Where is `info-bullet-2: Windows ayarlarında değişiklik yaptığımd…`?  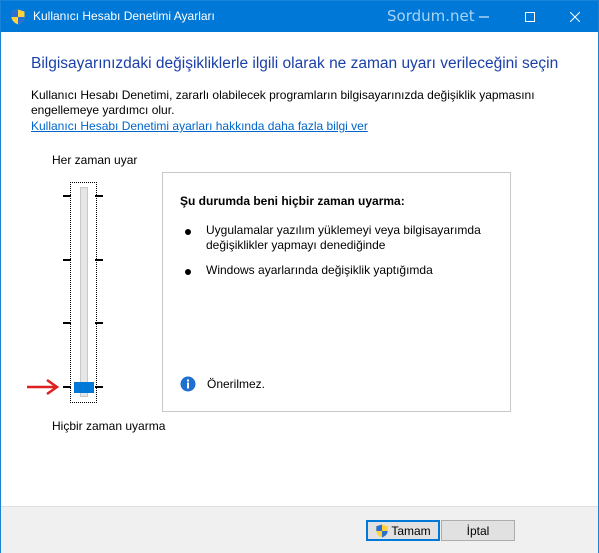 info-bullet-2: Windows ayarlarında değişiklik yaptığımd… is located at coordinates (319, 270).